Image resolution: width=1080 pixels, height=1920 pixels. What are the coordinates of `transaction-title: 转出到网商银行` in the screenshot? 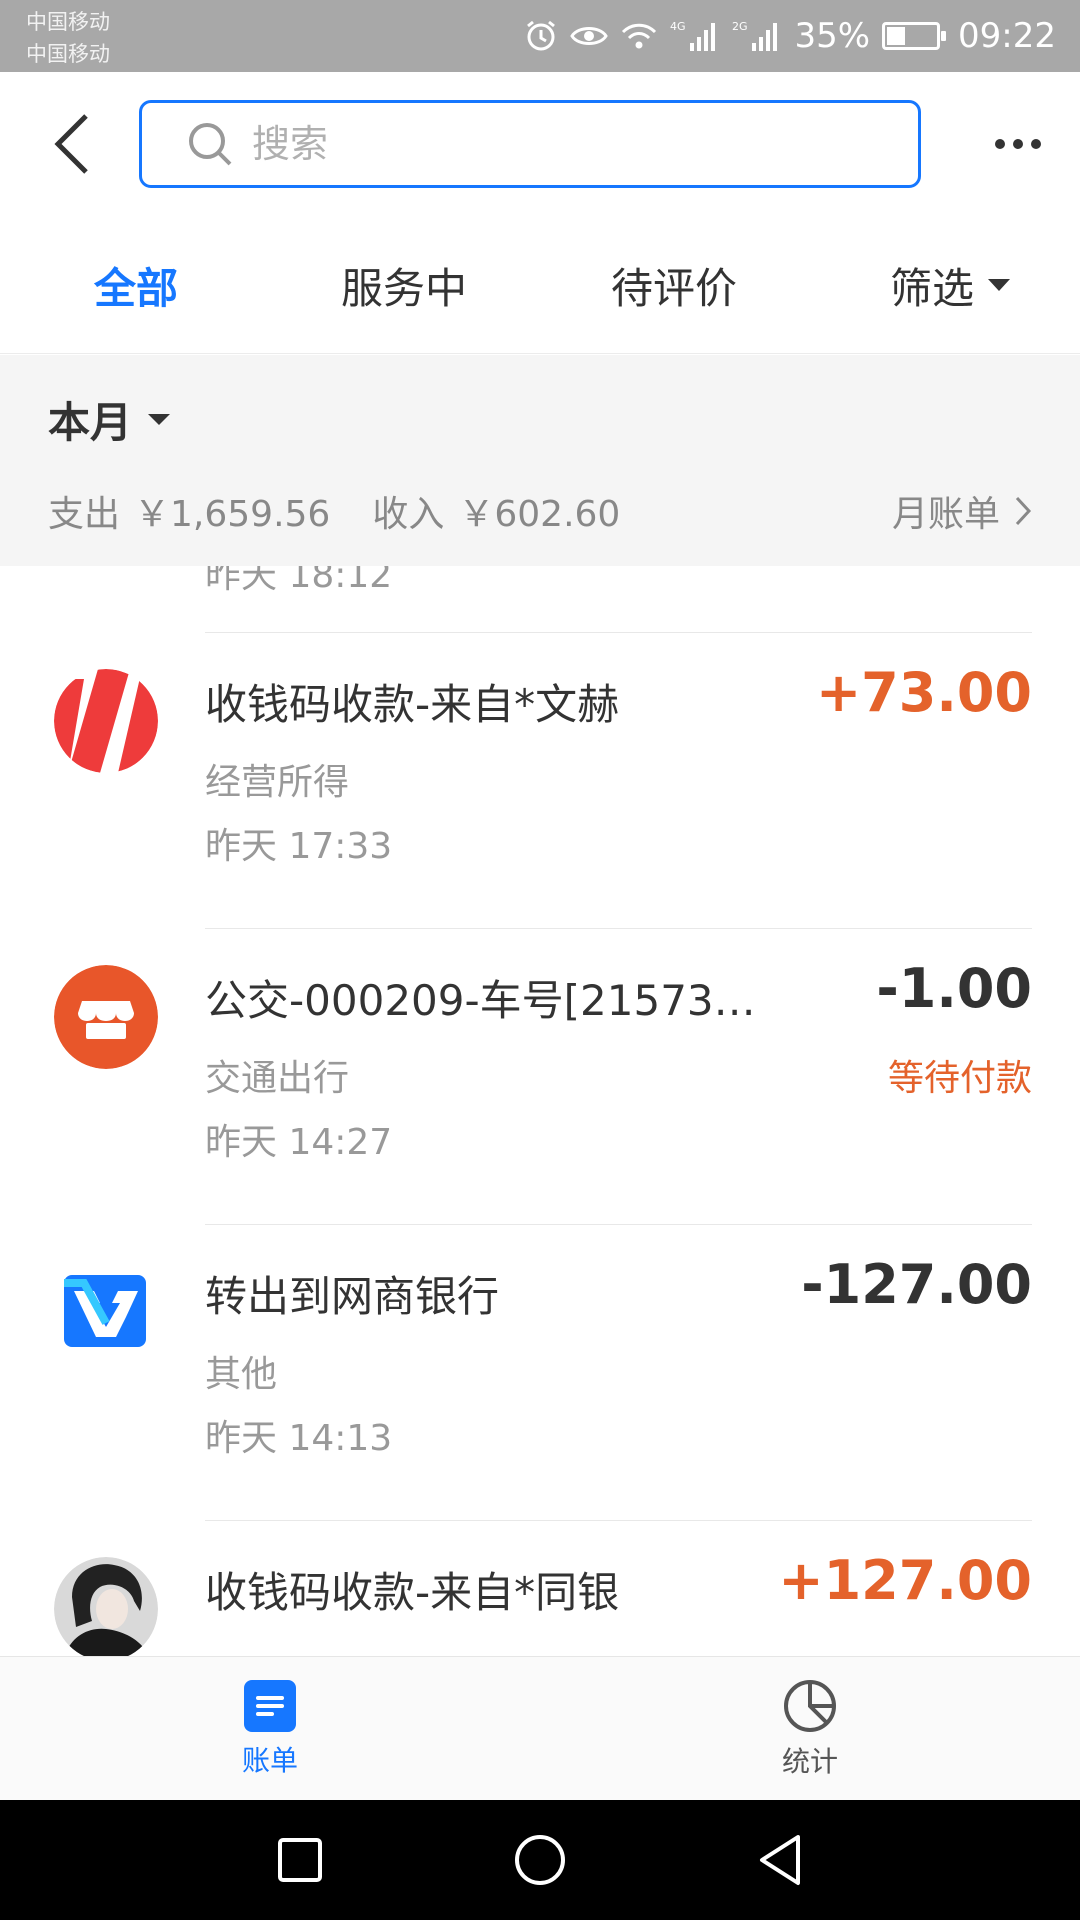 It's located at (352, 1296).